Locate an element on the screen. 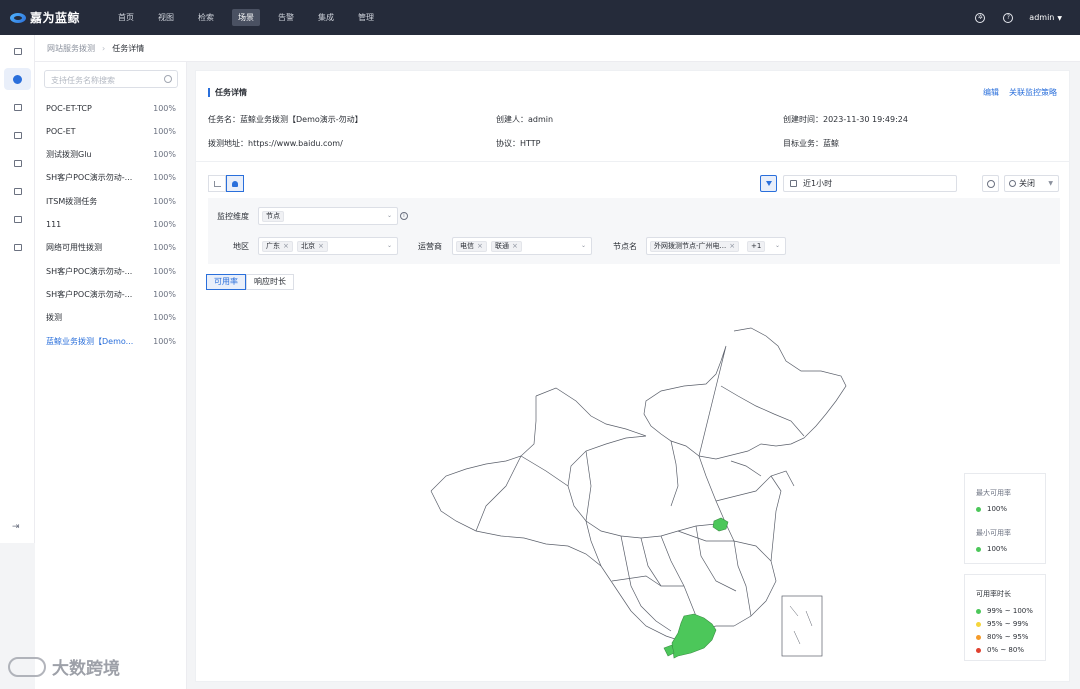 This screenshot has width=1080, height=689. user-menu: admin ▼ is located at coordinates (1045, 17).